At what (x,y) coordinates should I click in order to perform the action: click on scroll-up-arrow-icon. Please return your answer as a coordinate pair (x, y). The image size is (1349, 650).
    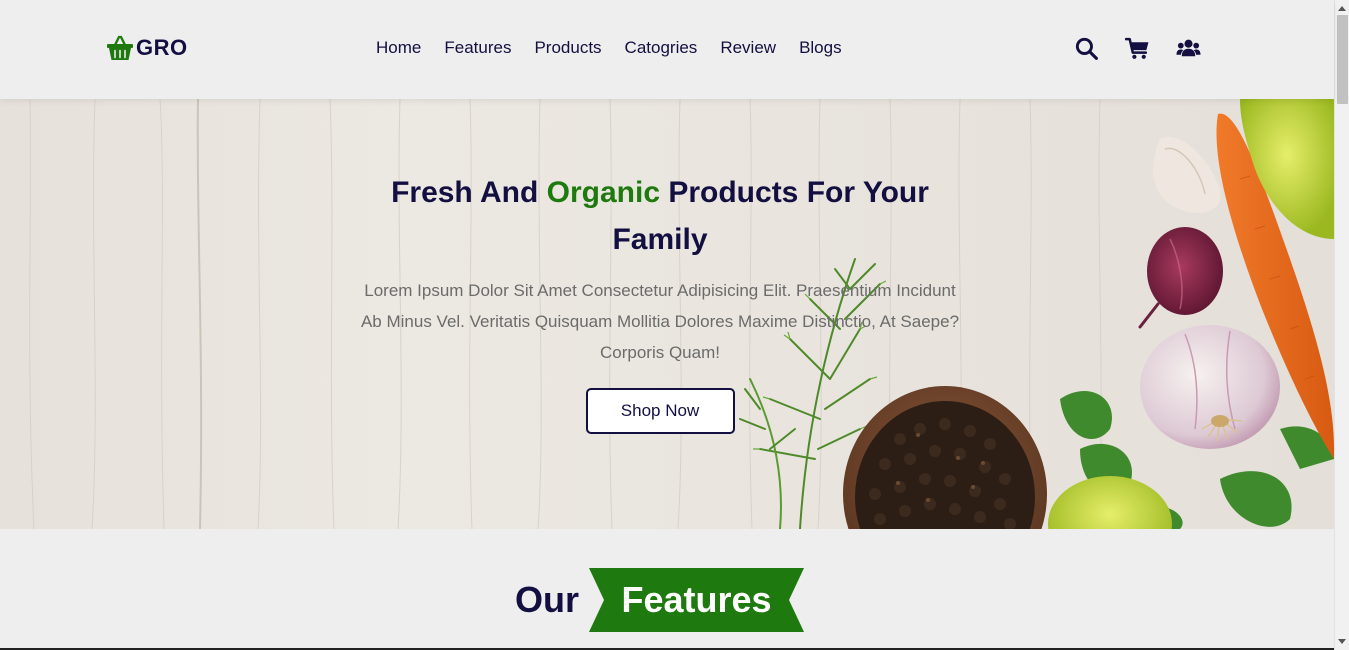
    Looking at the image, I should click on (1342, 8).